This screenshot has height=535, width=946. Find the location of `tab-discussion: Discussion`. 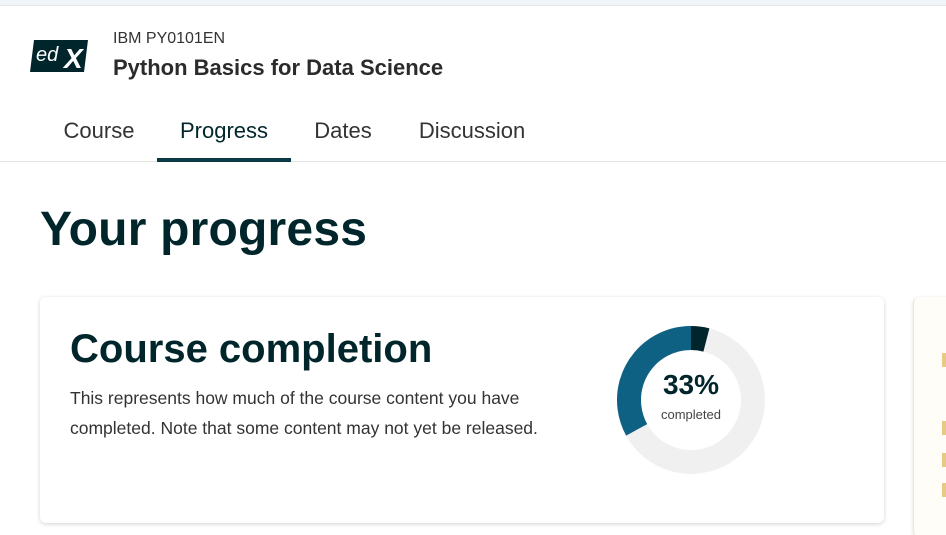

tab-discussion: Discussion is located at coordinates (472, 133).